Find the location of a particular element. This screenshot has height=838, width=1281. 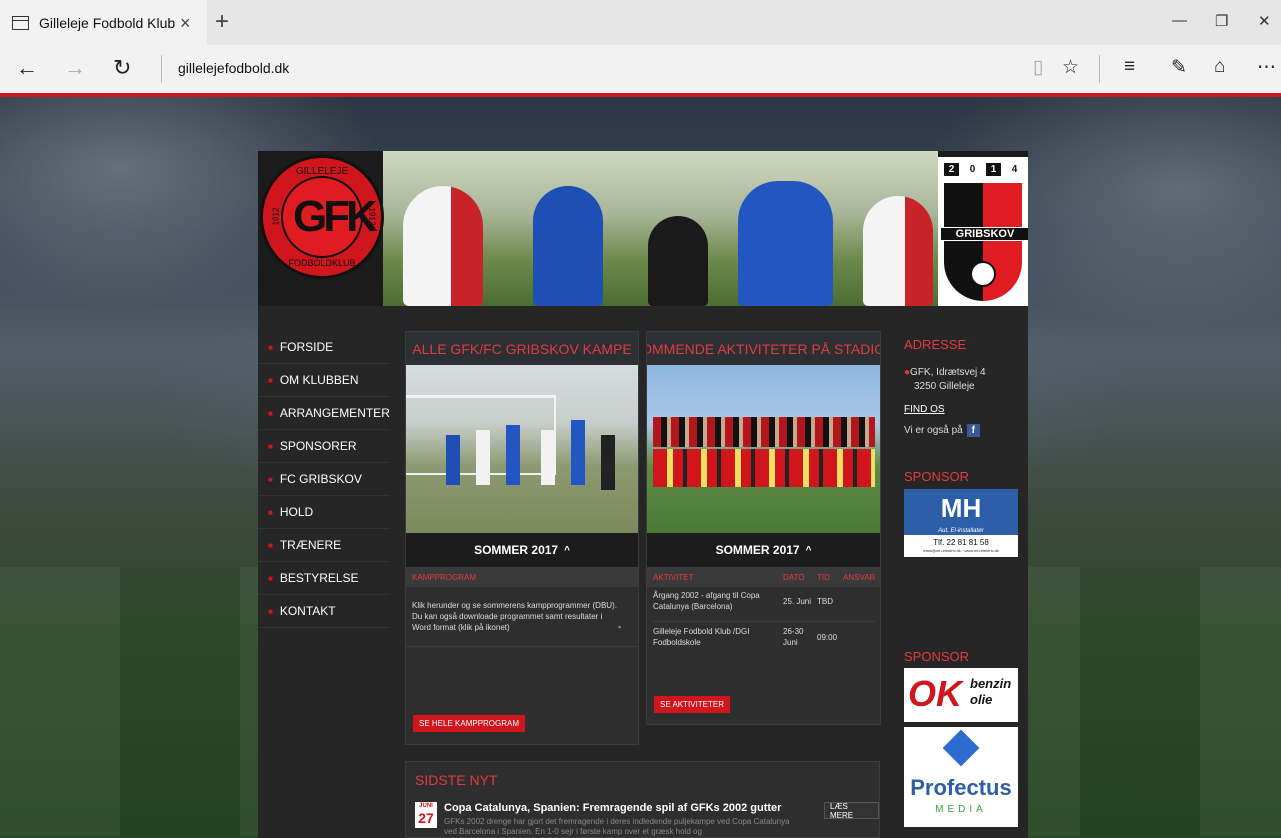

sponsor-title-1: SPONSOR is located at coordinates (937, 476).